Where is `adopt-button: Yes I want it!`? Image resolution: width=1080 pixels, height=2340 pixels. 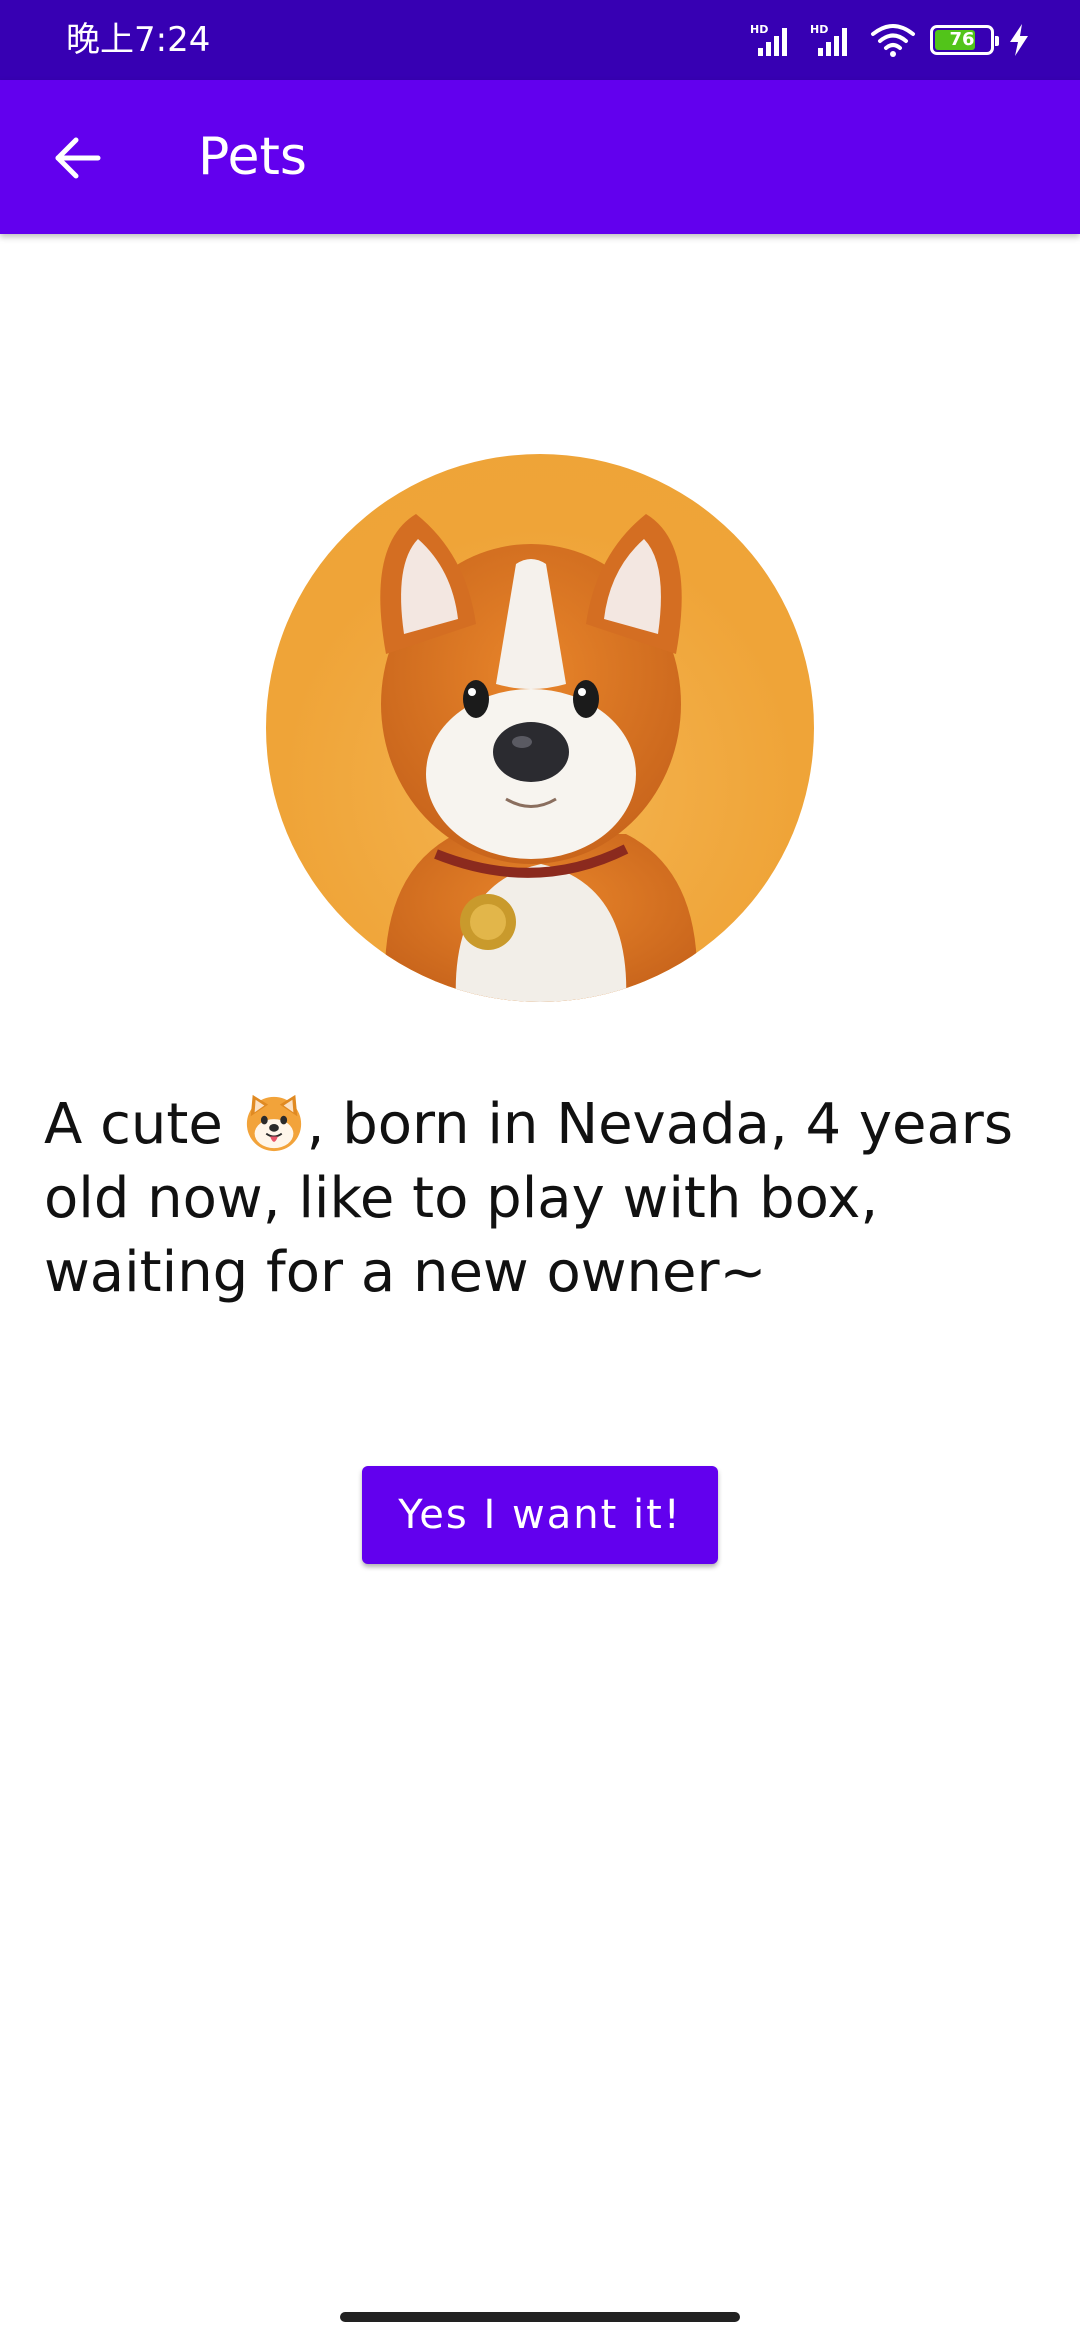
adopt-button: Yes I want it! is located at coordinates (540, 1515).